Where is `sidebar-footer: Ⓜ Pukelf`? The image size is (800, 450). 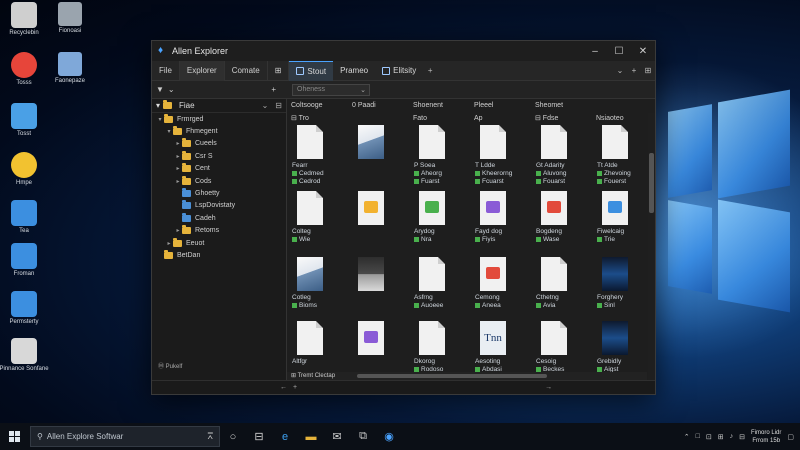
sidebar-footer: Ⓜ Pukelf is located at coordinates (170, 365).